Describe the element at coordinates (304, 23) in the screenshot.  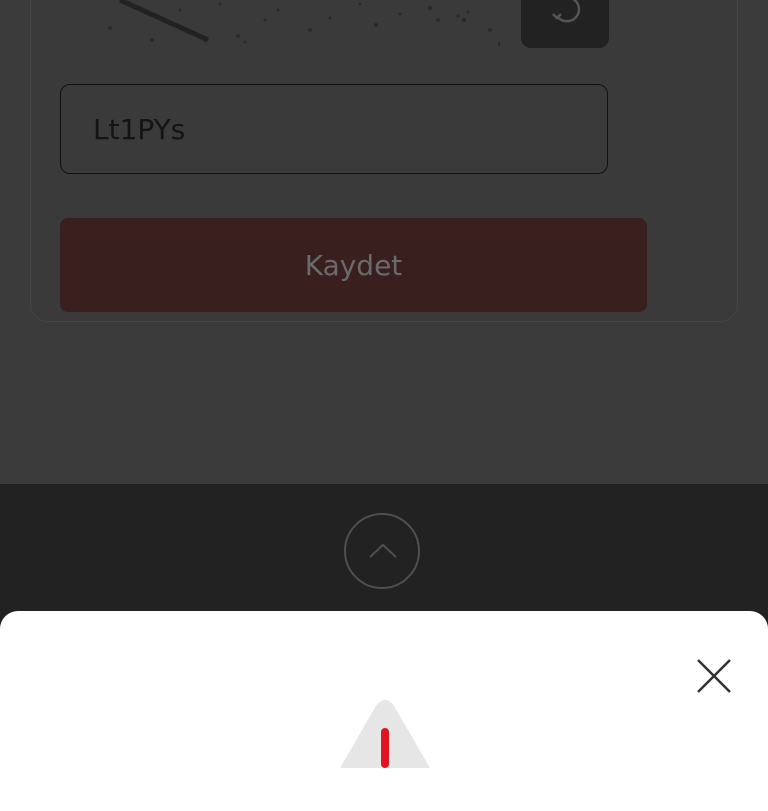
I see `captcha-image` at that location.